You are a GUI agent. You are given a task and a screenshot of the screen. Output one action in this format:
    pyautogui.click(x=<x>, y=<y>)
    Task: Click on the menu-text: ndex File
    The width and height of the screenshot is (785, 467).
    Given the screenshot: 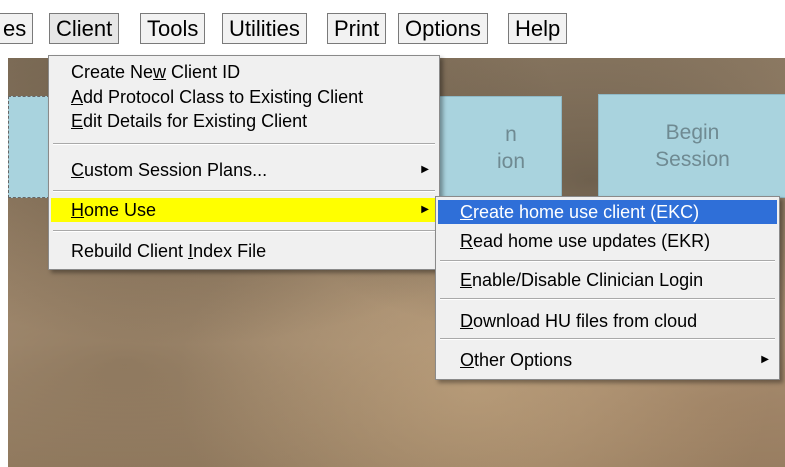 What is the action you would take?
    pyautogui.click(x=230, y=251)
    